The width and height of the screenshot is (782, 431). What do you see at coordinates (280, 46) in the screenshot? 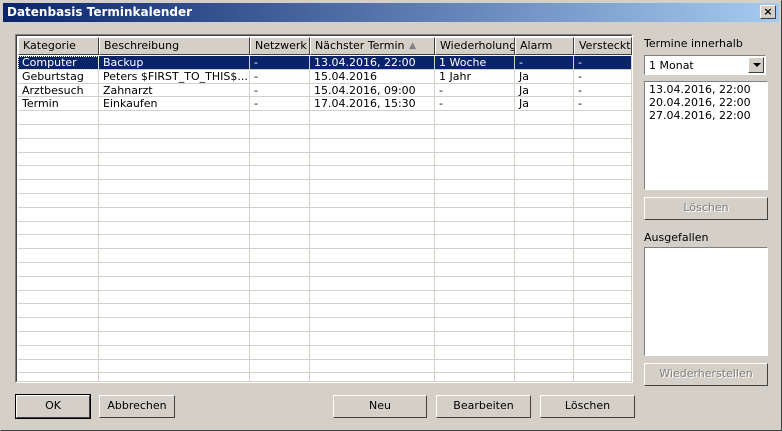
I see `column-header-netzwerk: Netzwerk` at bounding box center [280, 46].